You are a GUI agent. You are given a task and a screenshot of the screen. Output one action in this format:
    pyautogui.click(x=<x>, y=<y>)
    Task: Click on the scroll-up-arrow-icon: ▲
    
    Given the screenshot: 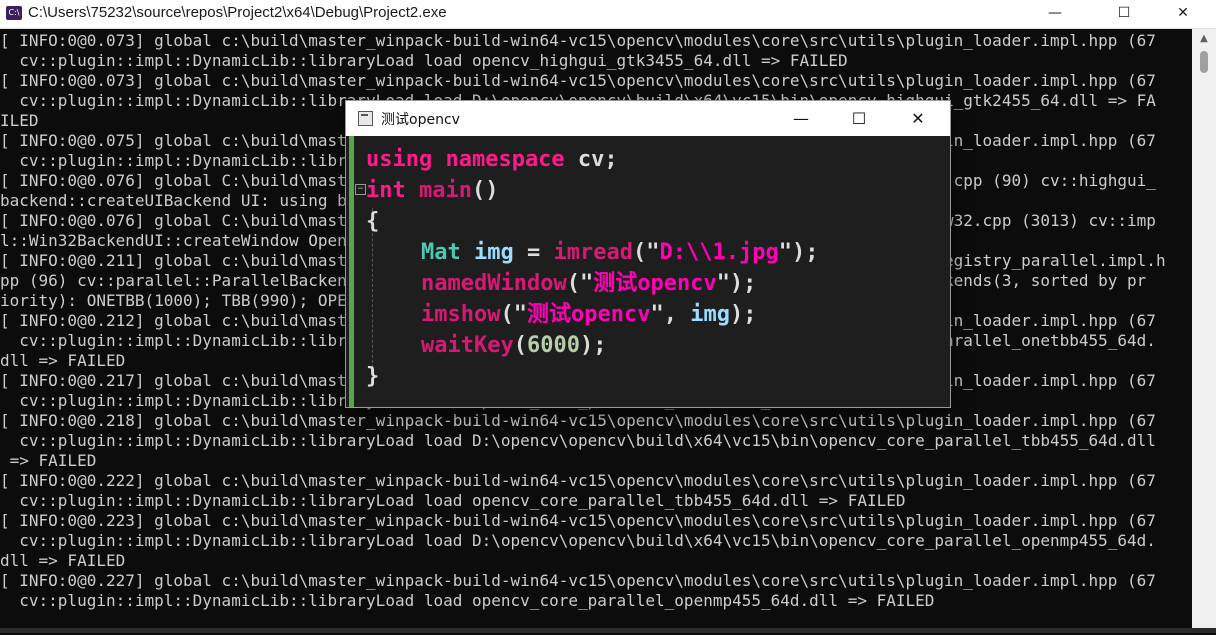 What is the action you would take?
    pyautogui.click(x=1204, y=39)
    